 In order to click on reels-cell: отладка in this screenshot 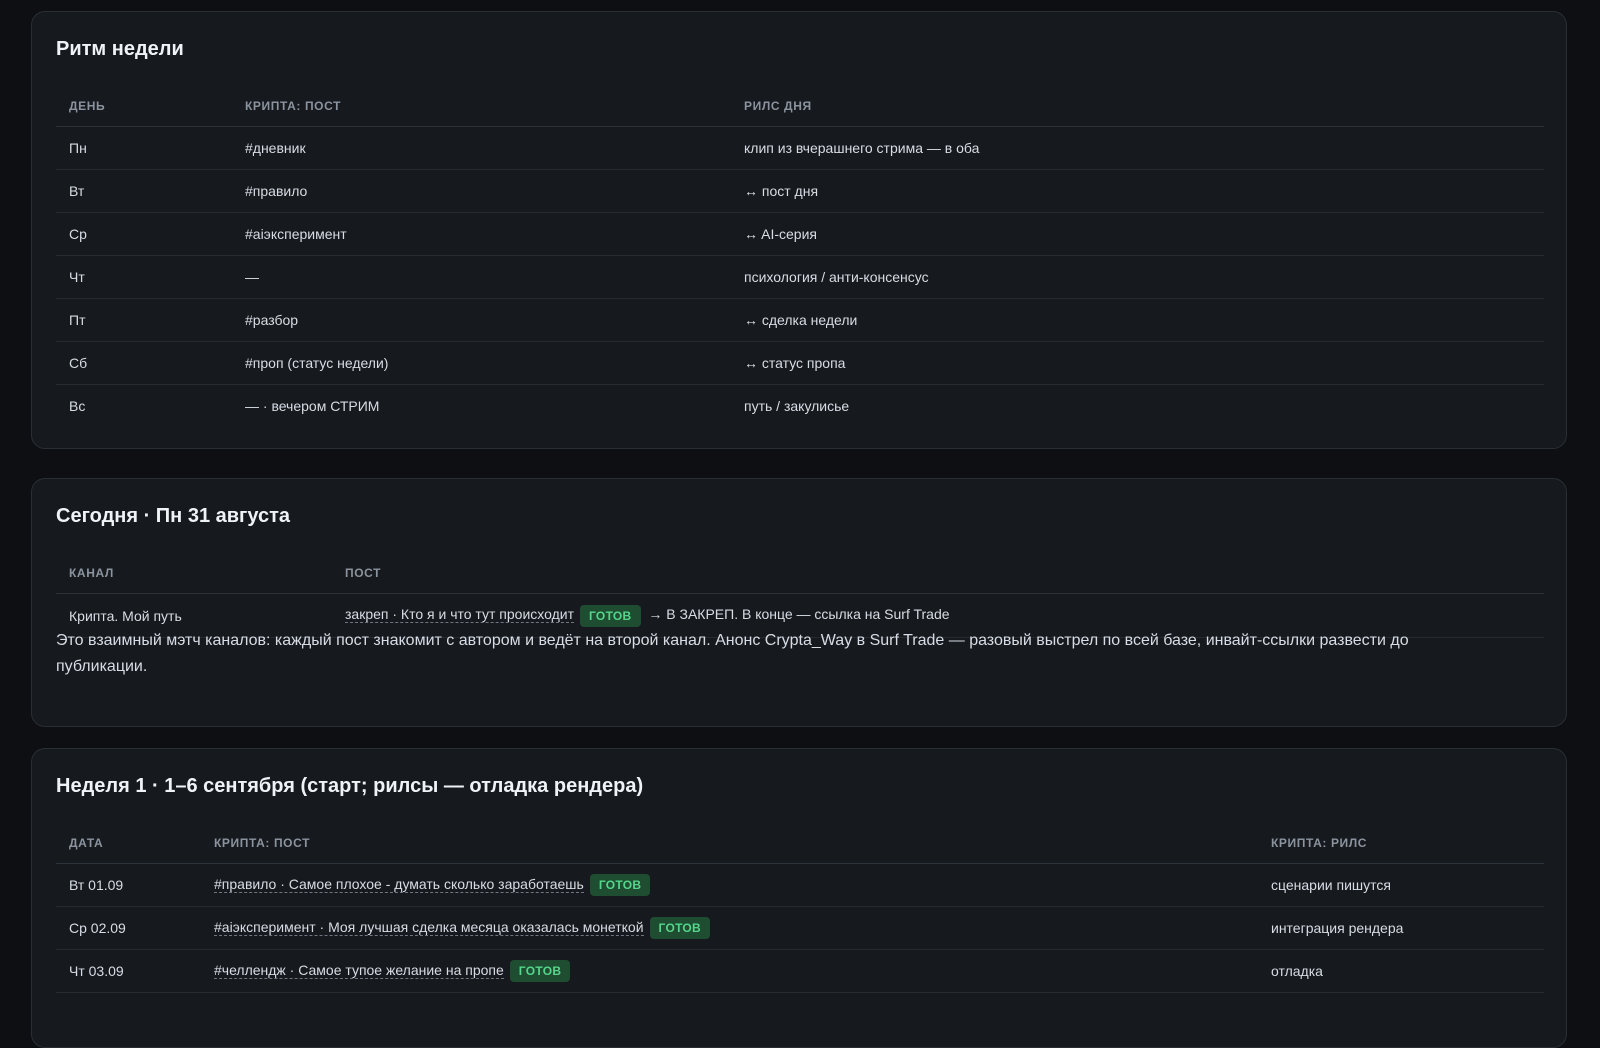, I will do `click(1401, 971)`.